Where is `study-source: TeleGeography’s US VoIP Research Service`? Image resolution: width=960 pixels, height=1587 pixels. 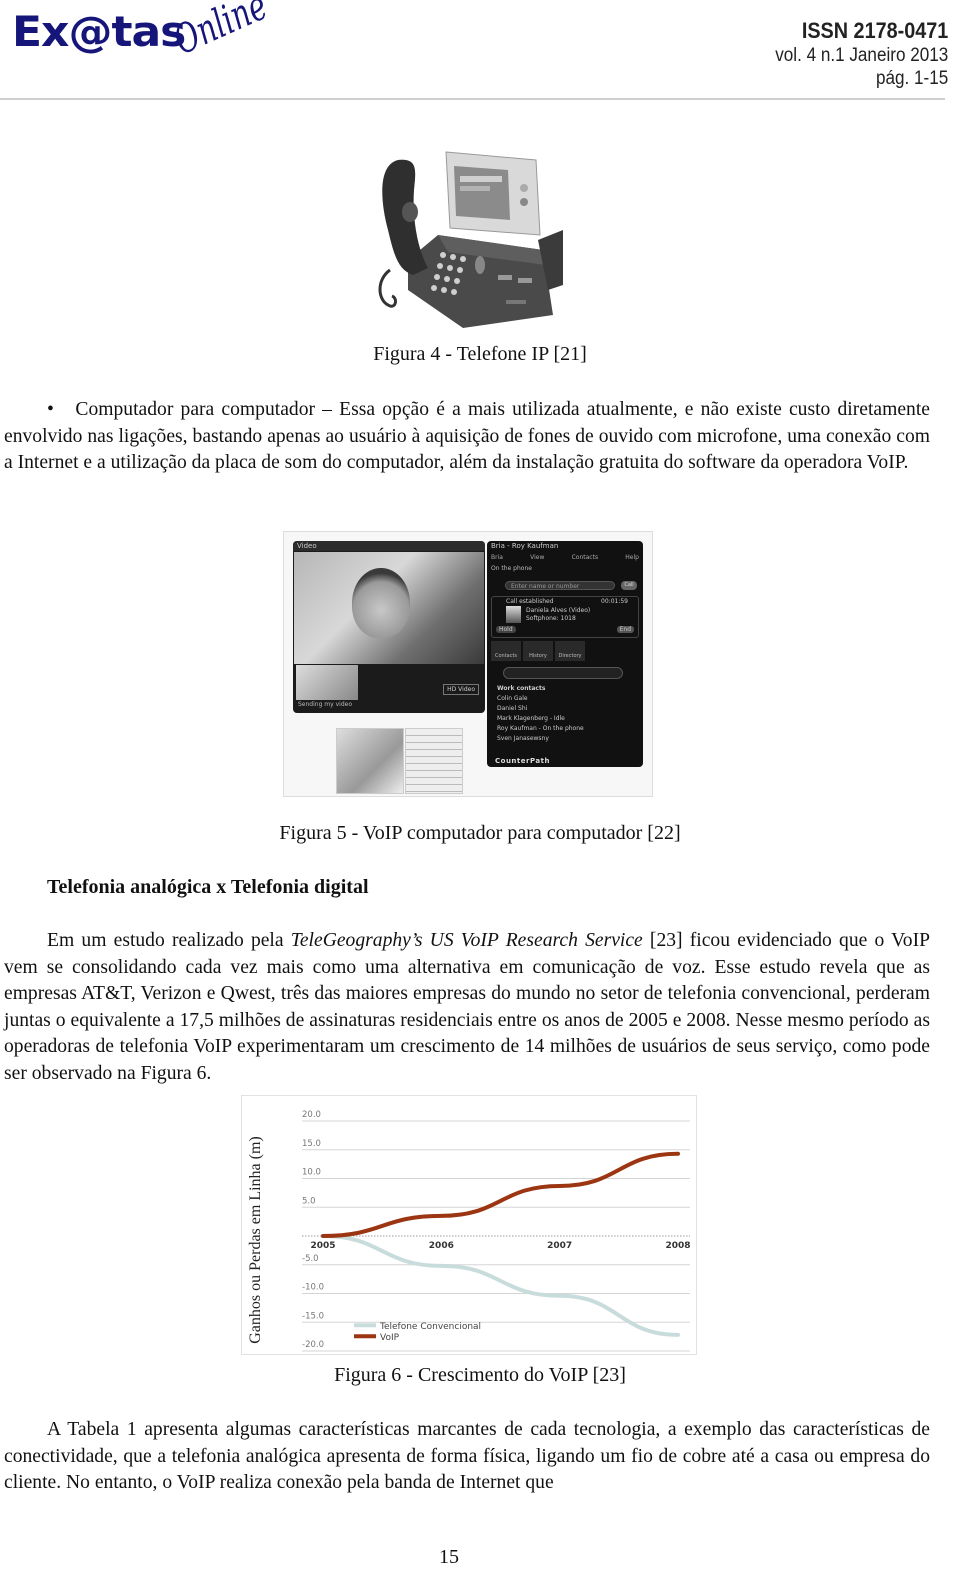 study-source: TeleGeography’s US VoIP Research Service is located at coordinates (466, 940).